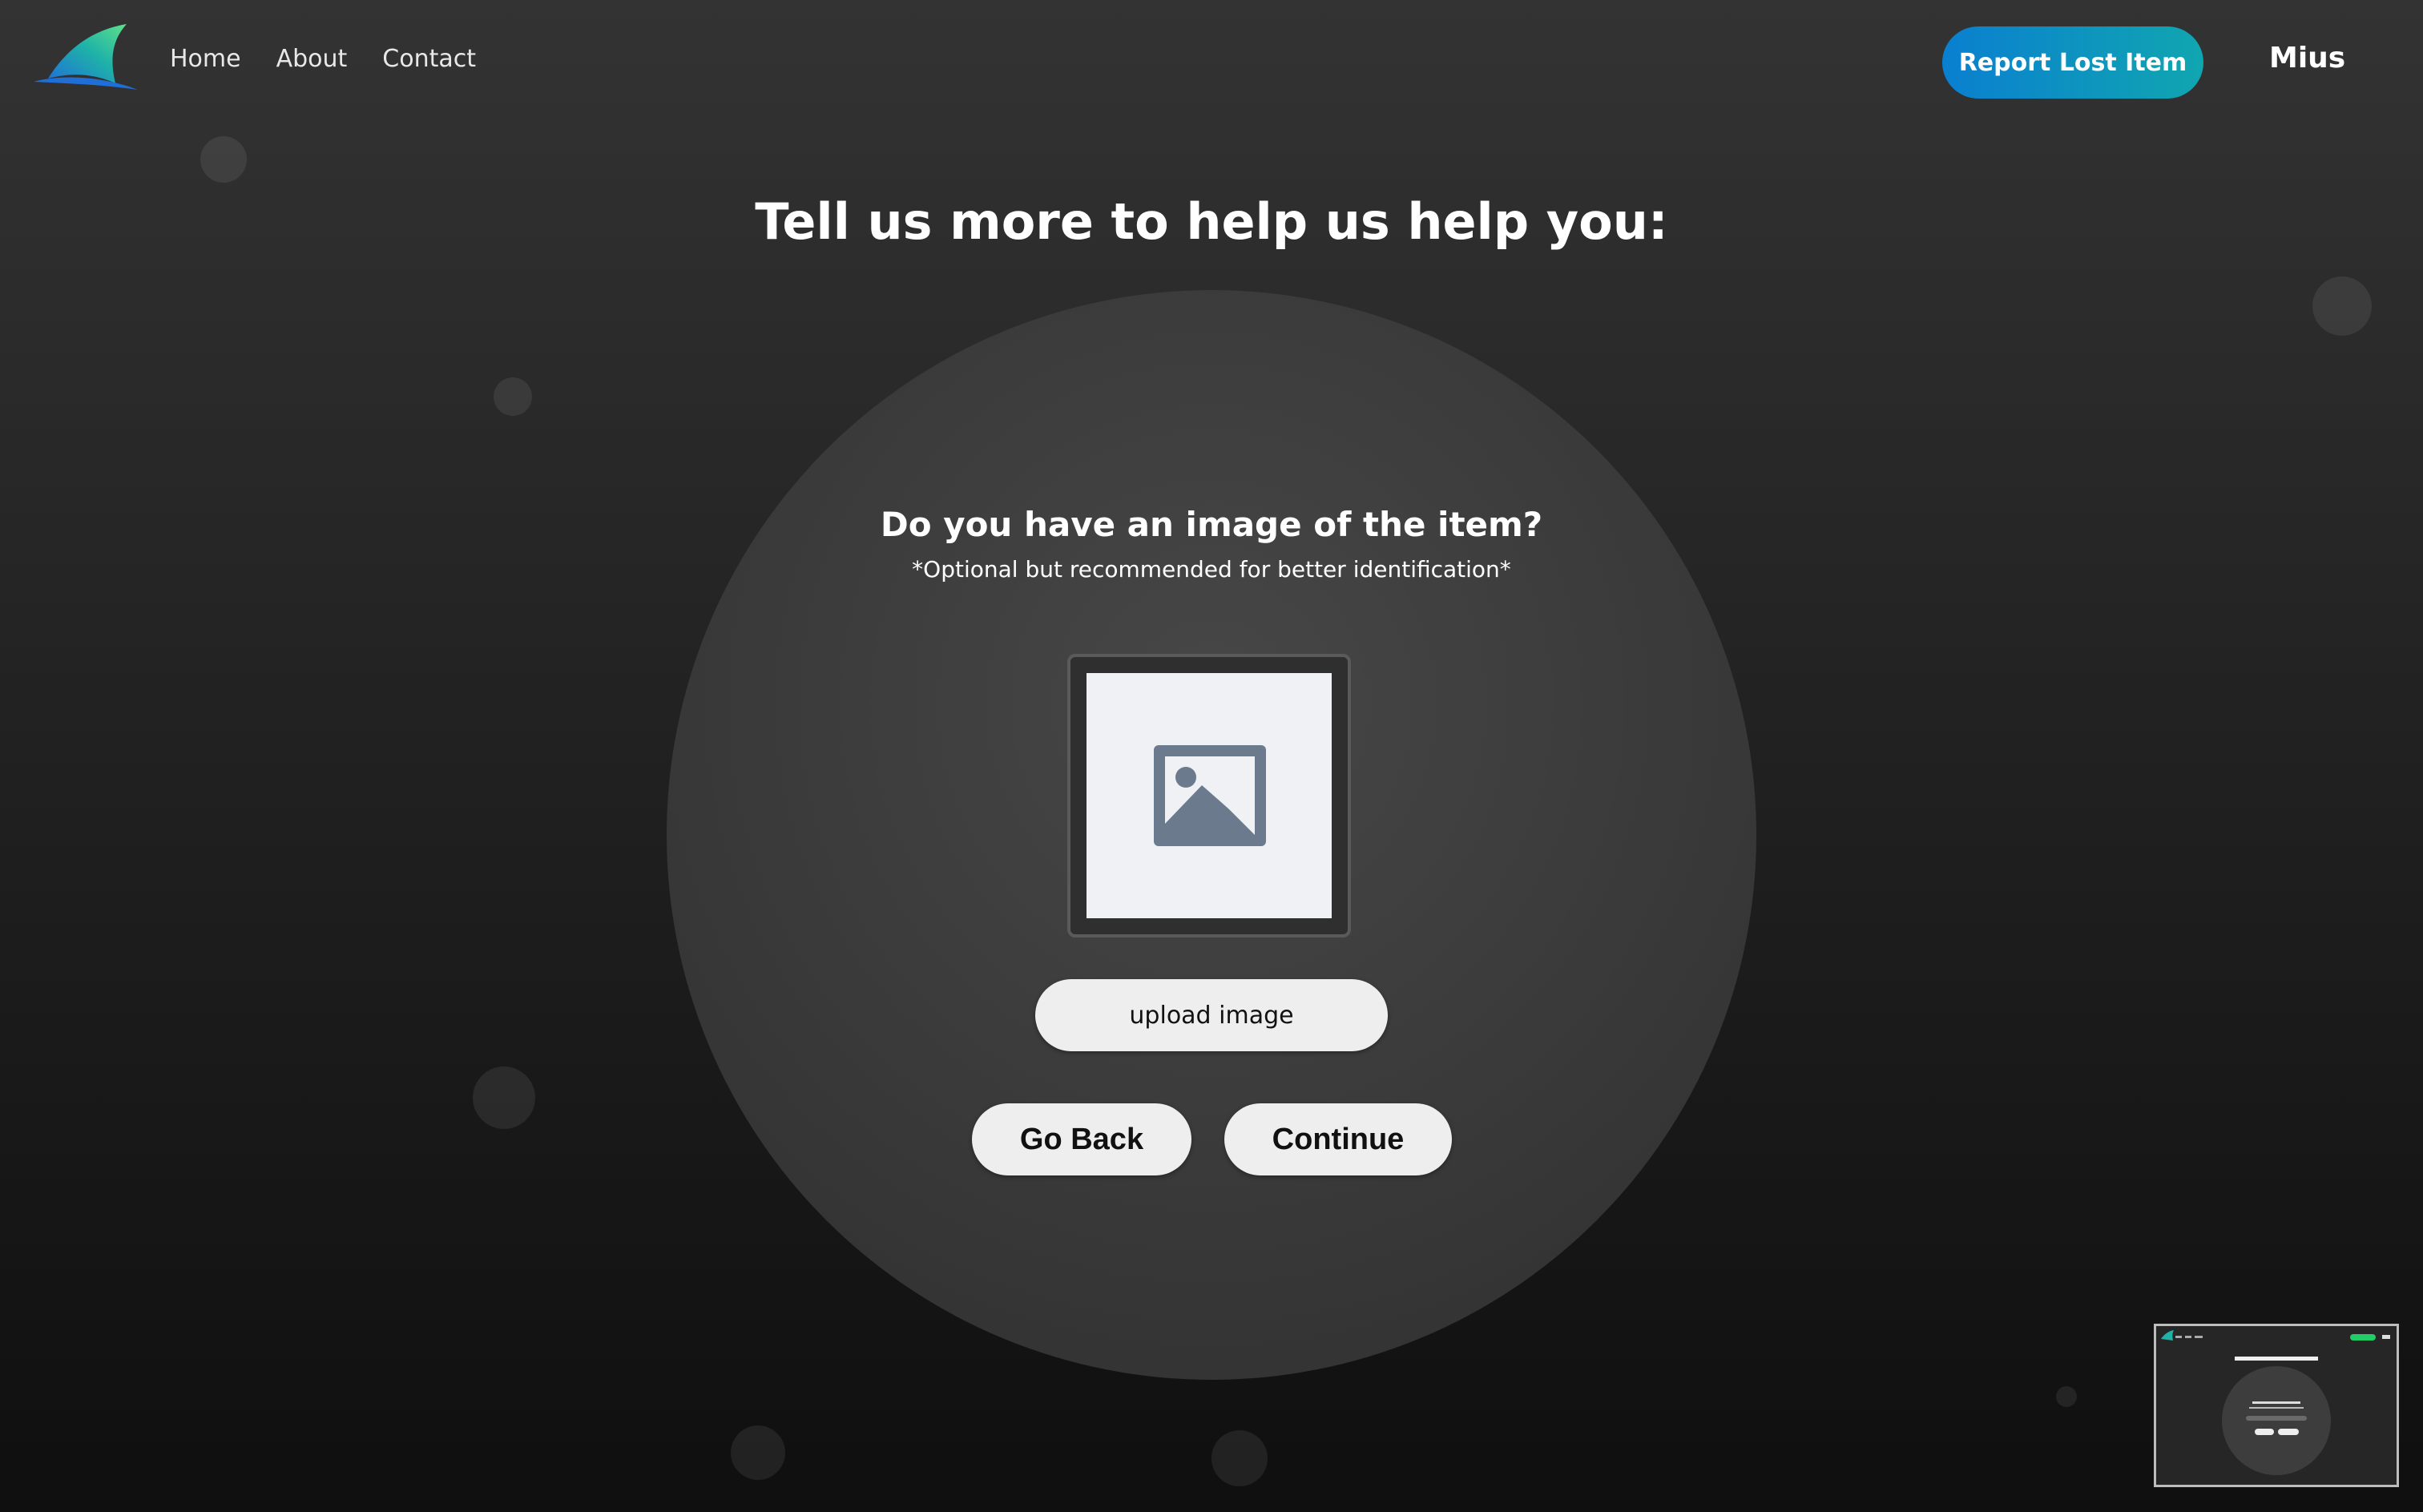 The width and height of the screenshot is (2423, 1512). What do you see at coordinates (2307, 58) in the screenshot?
I see `user-name: Mius` at bounding box center [2307, 58].